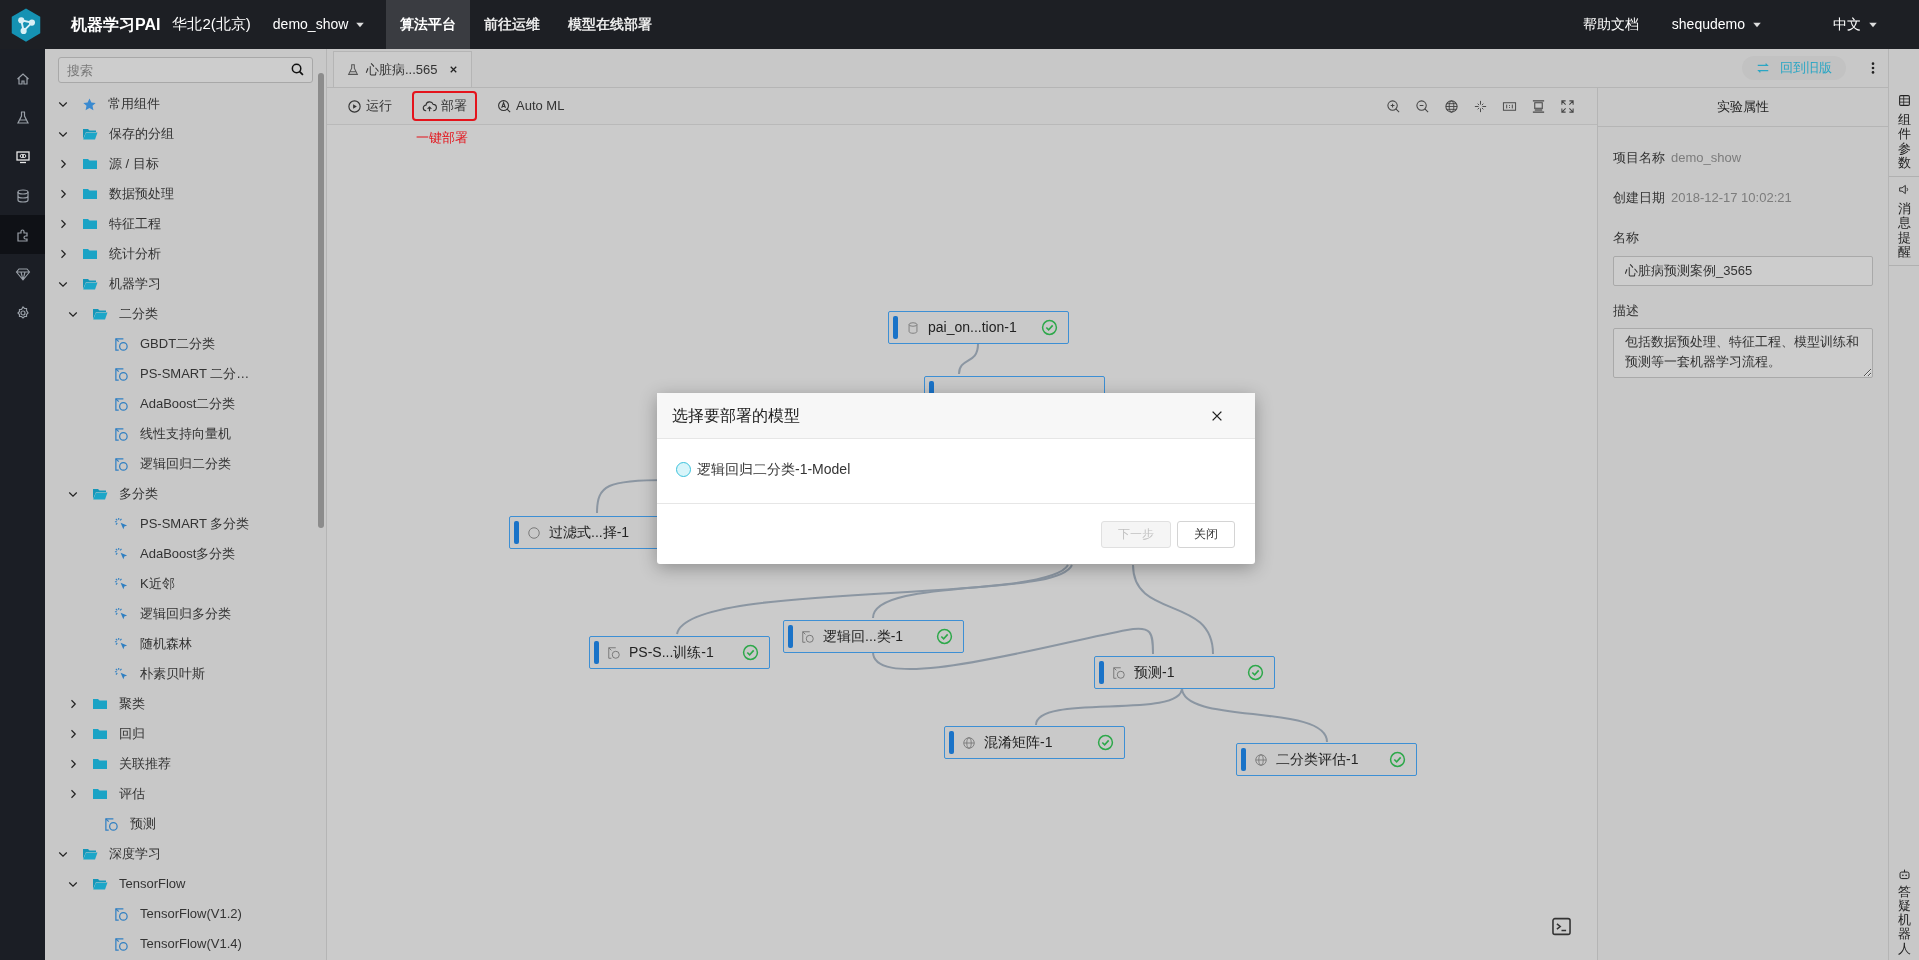 This screenshot has height=960, width=1919. Describe the element at coordinates (679, 652) in the screenshot. I see `flow-node: PS-S...训练-1` at that location.